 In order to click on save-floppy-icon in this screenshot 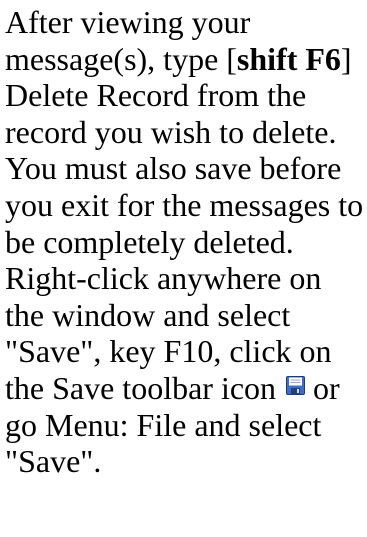, I will do `click(296, 385)`.